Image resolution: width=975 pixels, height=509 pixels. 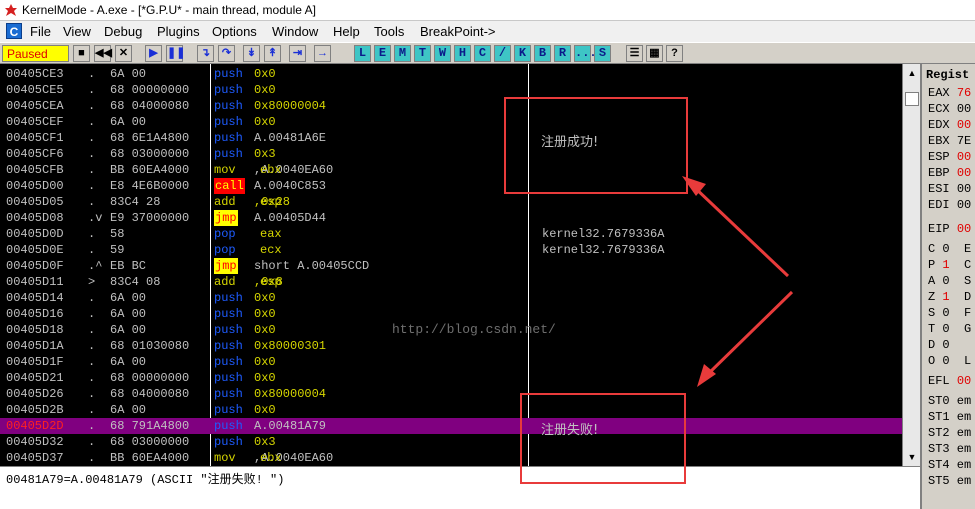 I want to click on register-edi: EDI 00, so click(x=949, y=205).